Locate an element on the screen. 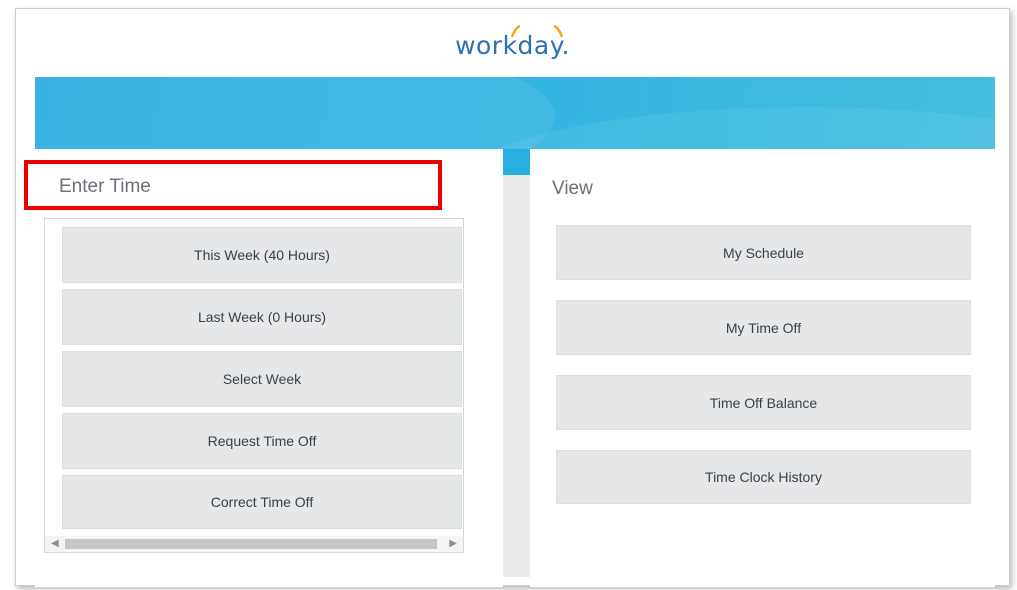  last-week-button: Last Week (0 Hours) is located at coordinates (262, 317).